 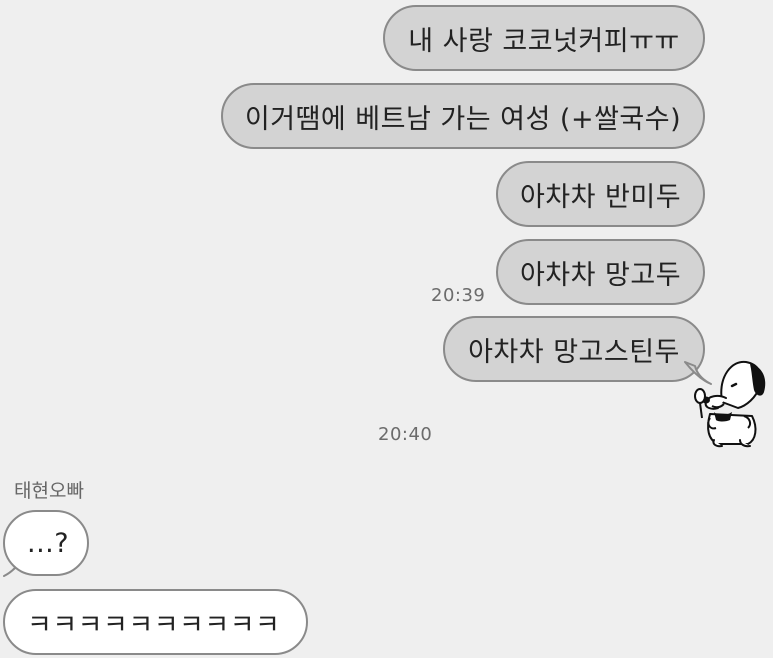 I want to click on message-timestamp: 20:40, so click(x=405, y=434).